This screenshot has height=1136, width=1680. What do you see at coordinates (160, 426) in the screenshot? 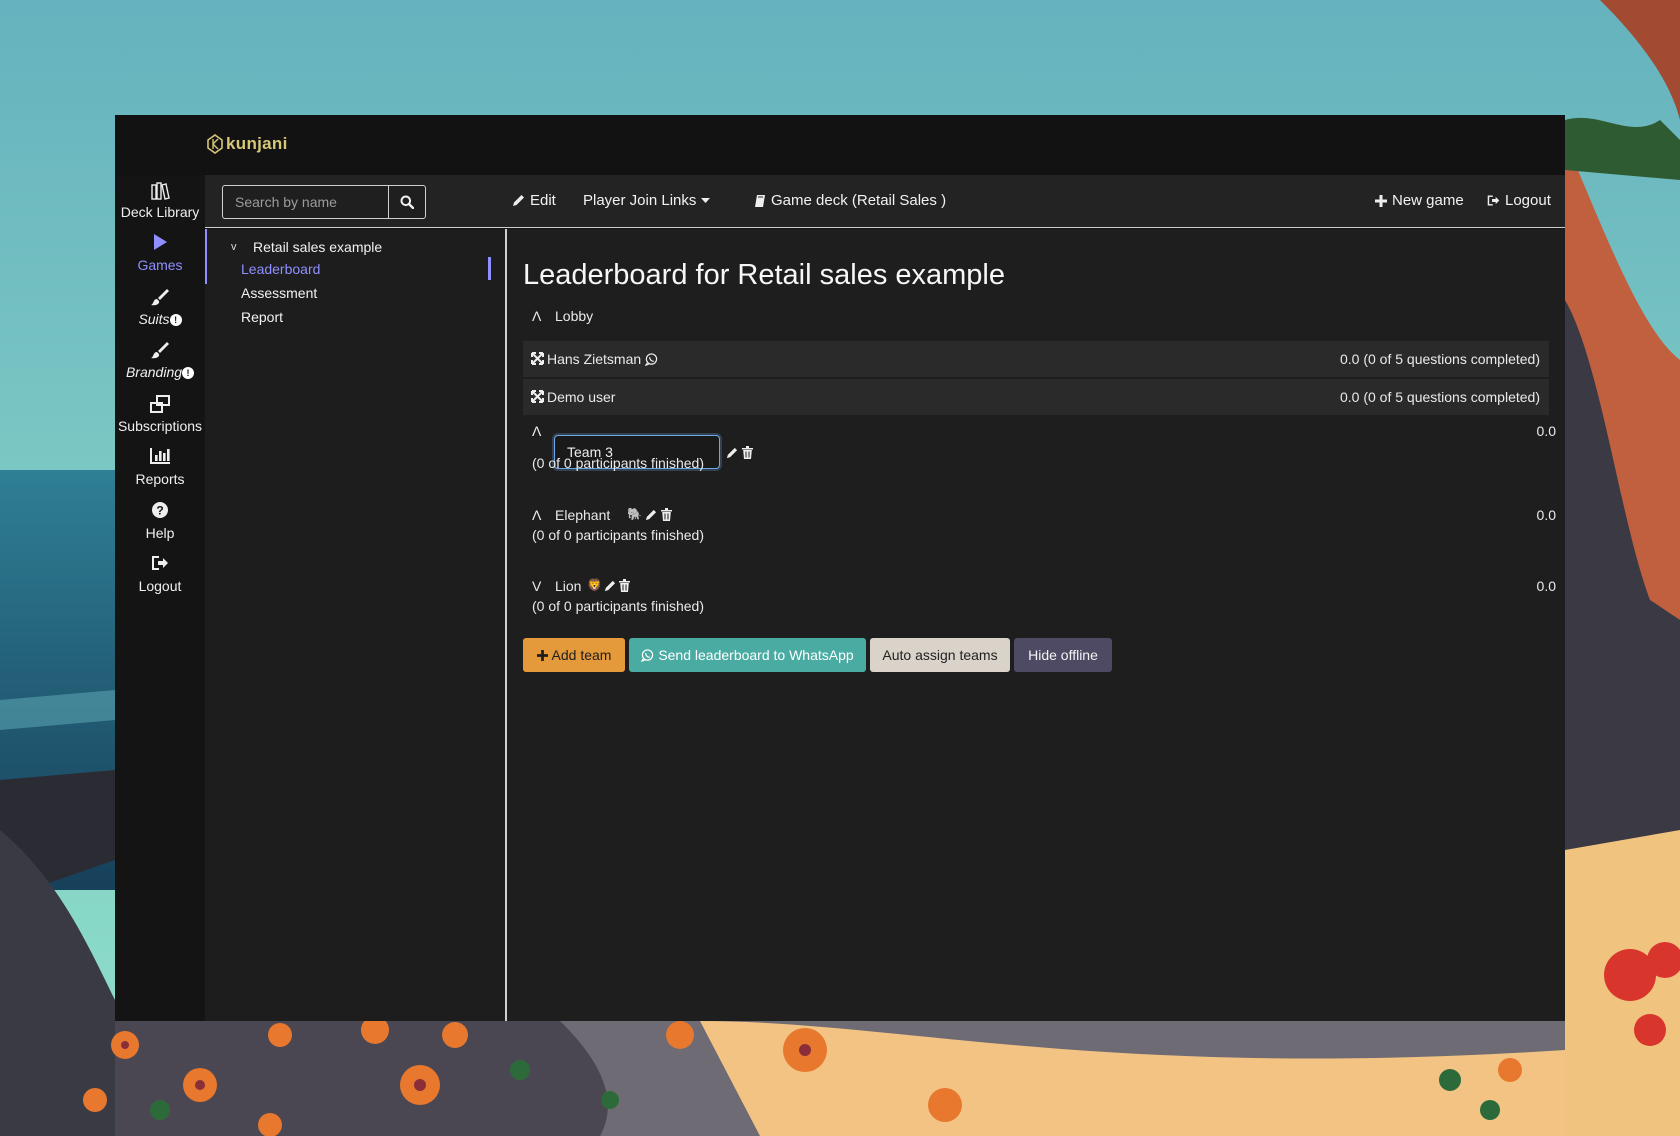
I see `nav-subscriptions-label: Subscriptions` at bounding box center [160, 426].